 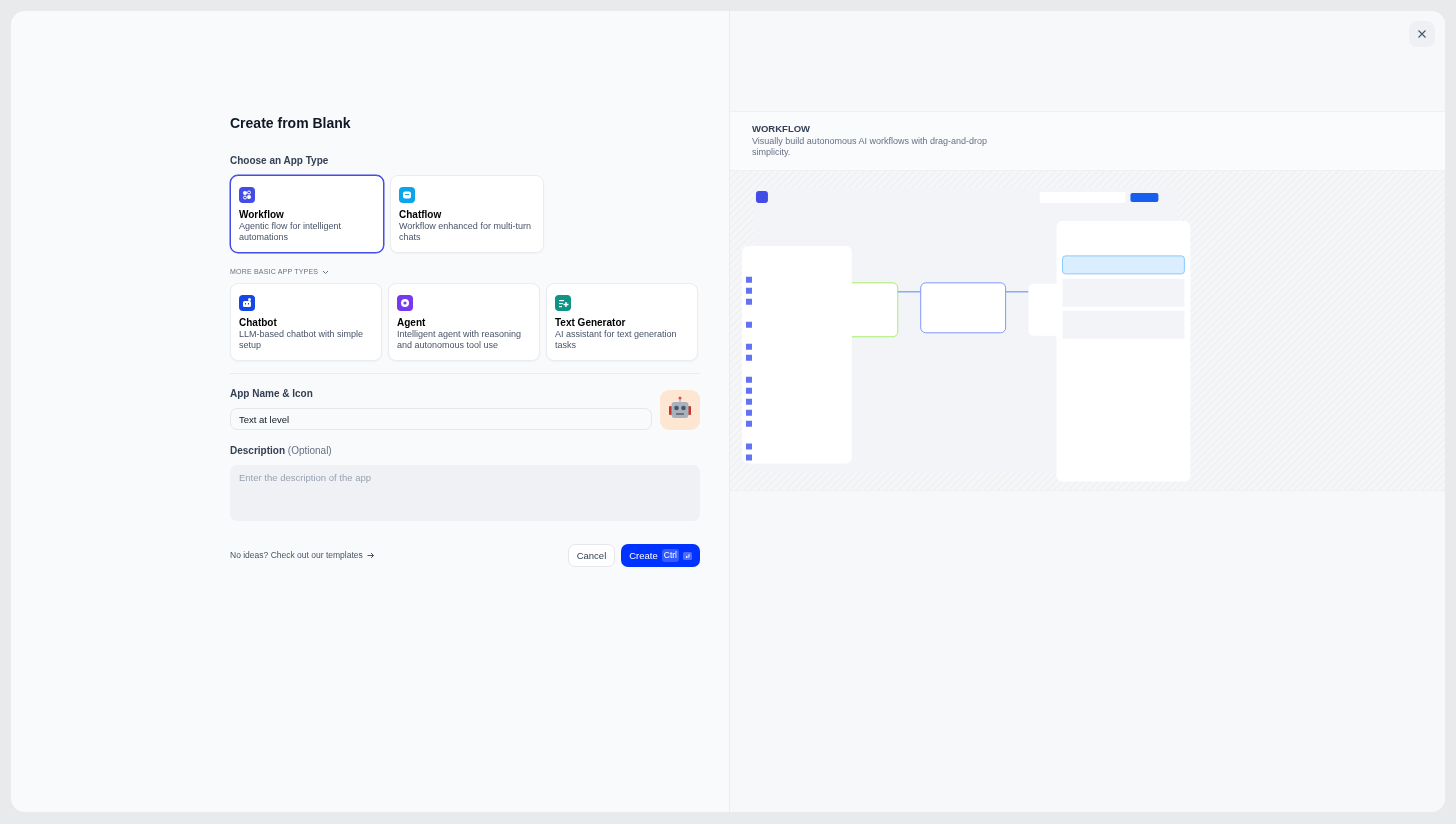 What do you see at coordinates (464, 322) in the screenshot?
I see `app-type-card: Agent Intelligent agent with reasoning and autonomous tool use` at bounding box center [464, 322].